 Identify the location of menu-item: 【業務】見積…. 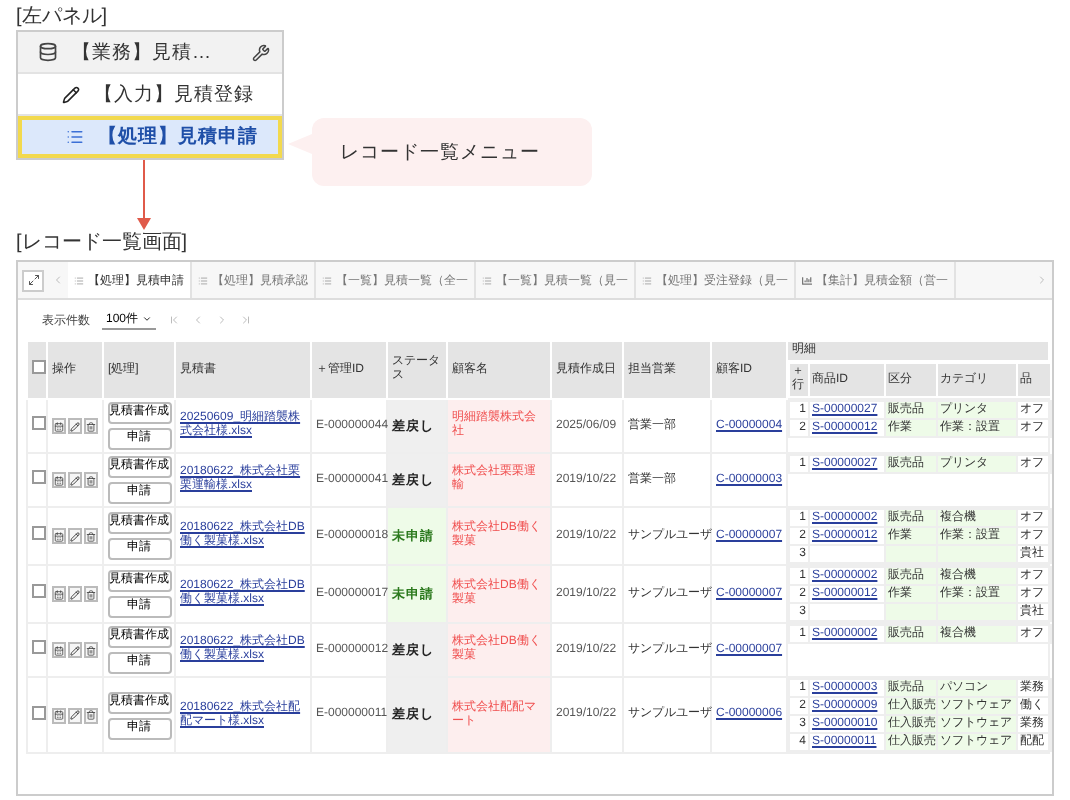
(150, 53).